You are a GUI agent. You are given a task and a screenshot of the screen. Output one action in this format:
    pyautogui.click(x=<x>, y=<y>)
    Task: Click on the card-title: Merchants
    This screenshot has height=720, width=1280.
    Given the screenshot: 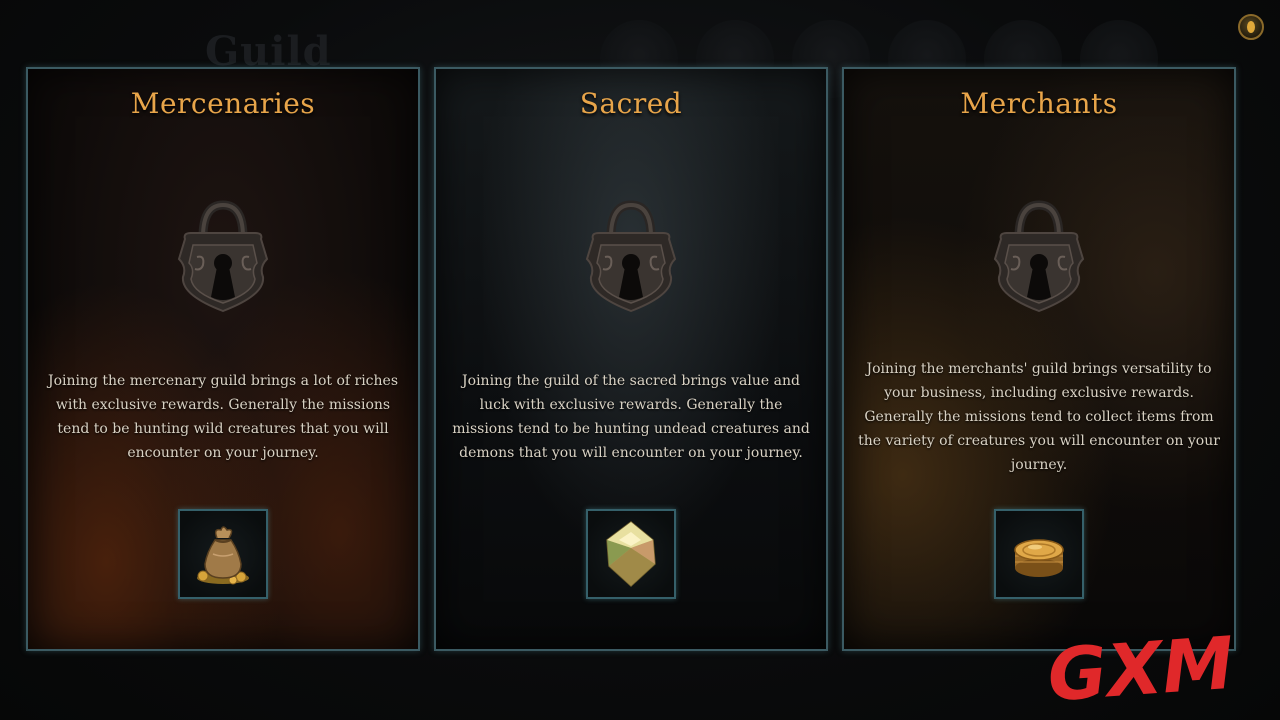 What is the action you would take?
    pyautogui.click(x=1039, y=103)
    